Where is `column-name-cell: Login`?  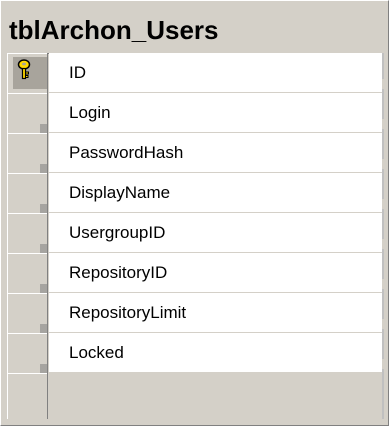
column-name-cell: Login is located at coordinates (215, 113).